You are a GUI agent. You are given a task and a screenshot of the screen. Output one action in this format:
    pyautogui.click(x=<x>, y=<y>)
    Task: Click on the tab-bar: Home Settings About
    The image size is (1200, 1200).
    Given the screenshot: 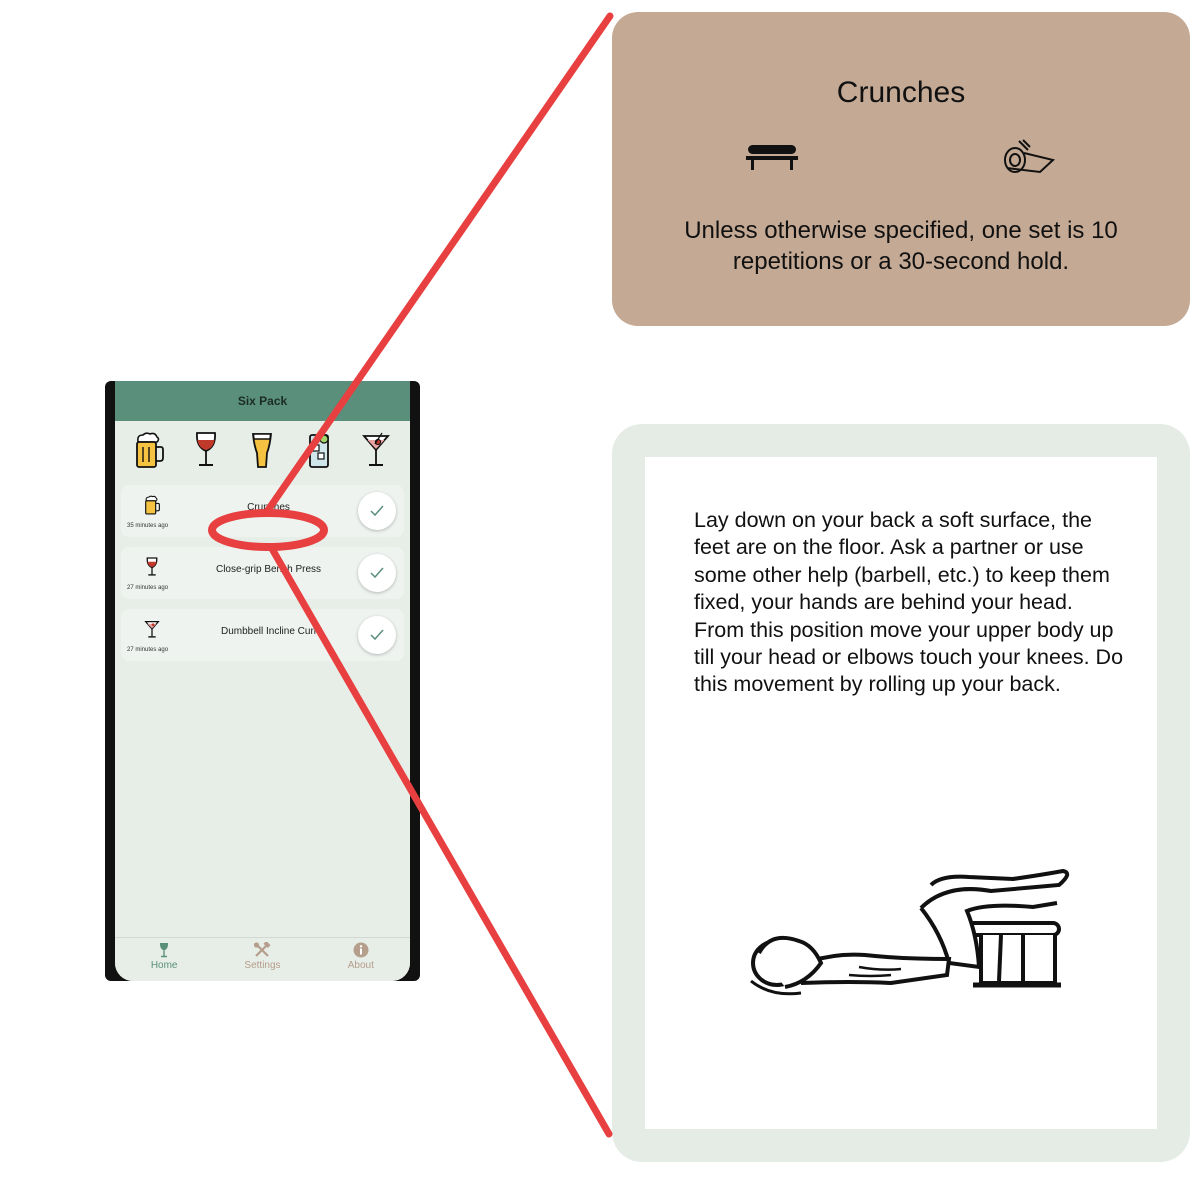 What is the action you would take?
    pyautogui.click(x=262, y=959)
    